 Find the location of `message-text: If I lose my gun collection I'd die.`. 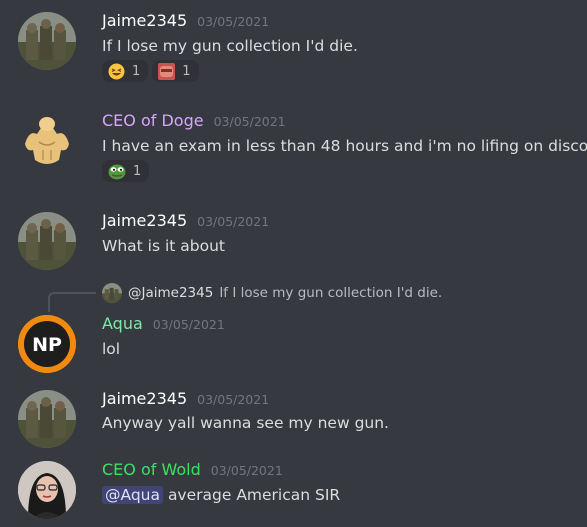

message-text: If I lose my gun collection I'd die. is located at coordinates (230, 46).